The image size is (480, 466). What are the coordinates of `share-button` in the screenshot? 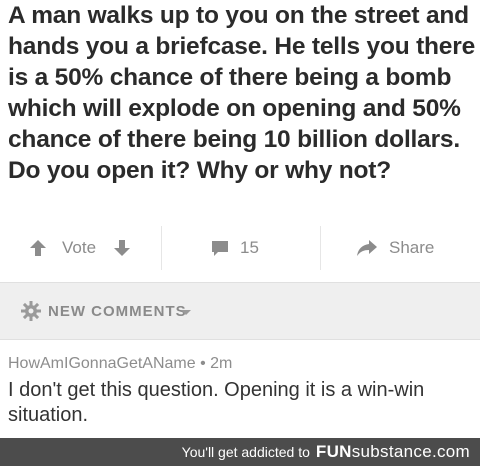 It's located at (367, 248).